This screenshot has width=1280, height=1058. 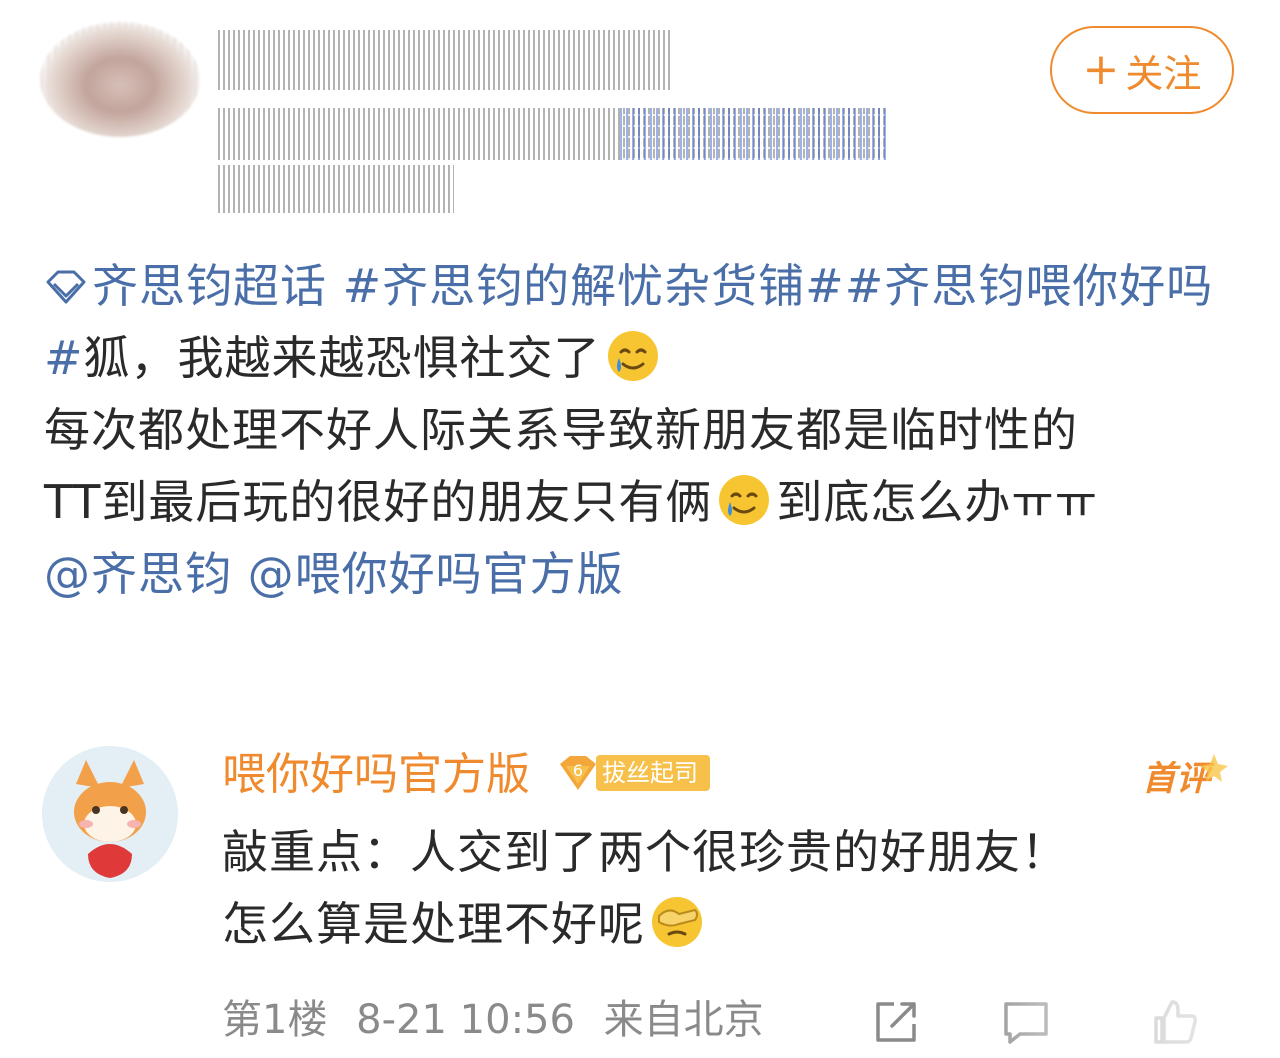 What do you see at coordinates (645, 852) in the screenshot?
I see `comment-line-1: 敲重点：人交到了两个很珍贵的好朋友！` at bounding box center [645, 852].